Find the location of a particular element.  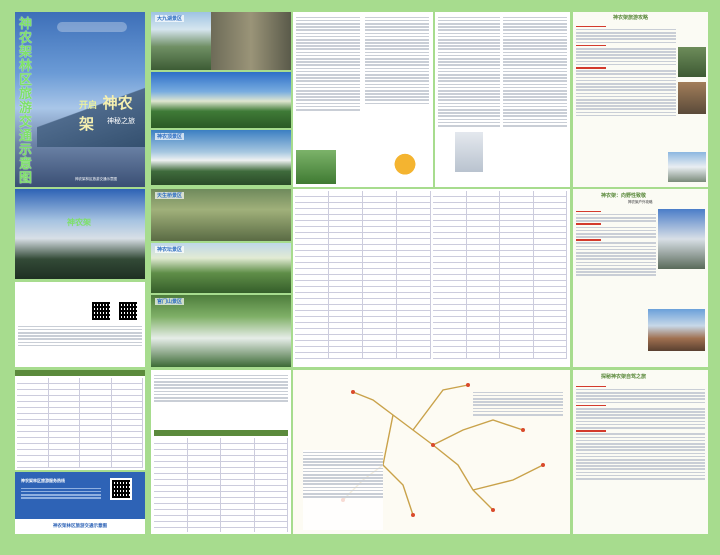

cover-panel: 神农架林区旅游交通示意图 开启 神农架 神秘之旅 神农架林区旅游交通示意图 is located at coordinates (80, 99).